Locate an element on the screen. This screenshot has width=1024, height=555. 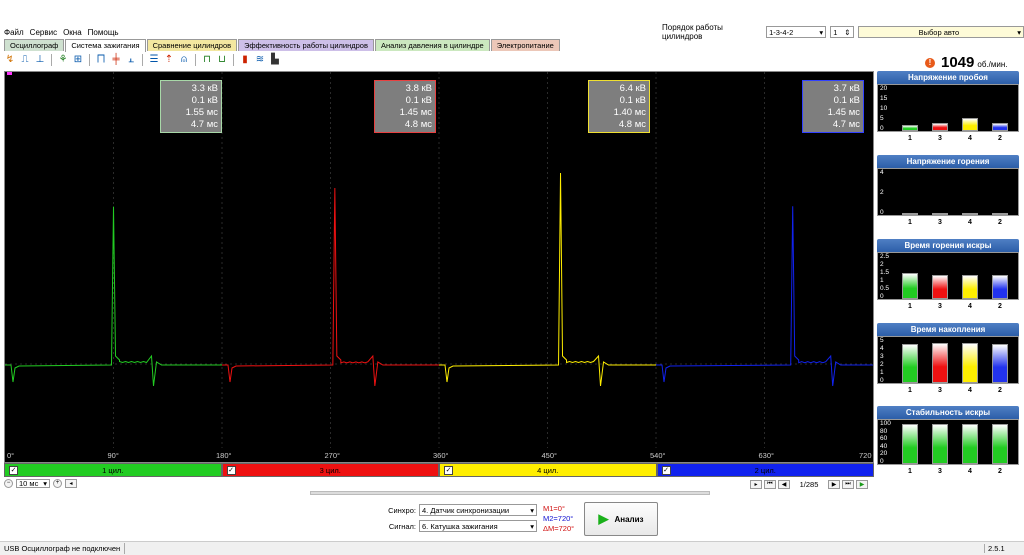
stat-bar-chart: 4 2 0 1 3 4 2 is located at coordinates (948, 197).